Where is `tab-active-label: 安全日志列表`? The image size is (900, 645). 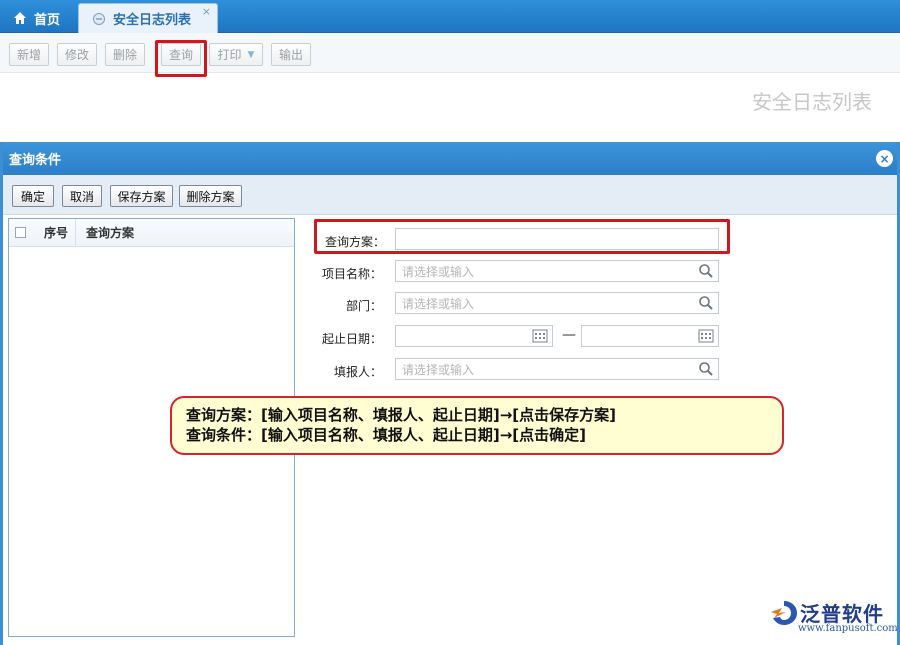
tab-active-label: 安全日志列表 is located at coordinates (152, 20).